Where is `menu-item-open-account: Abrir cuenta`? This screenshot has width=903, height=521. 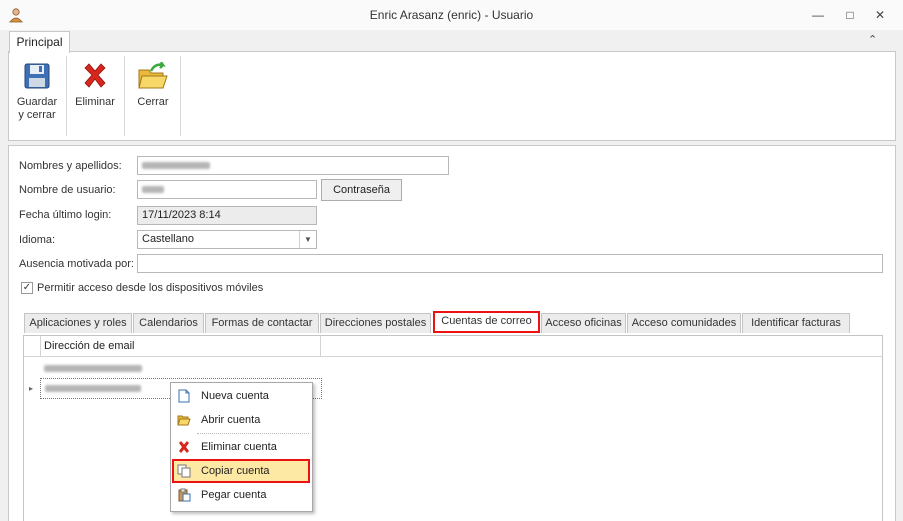 menu-item-open-account: Abrir cuenta is located at coordinates (241, 420).